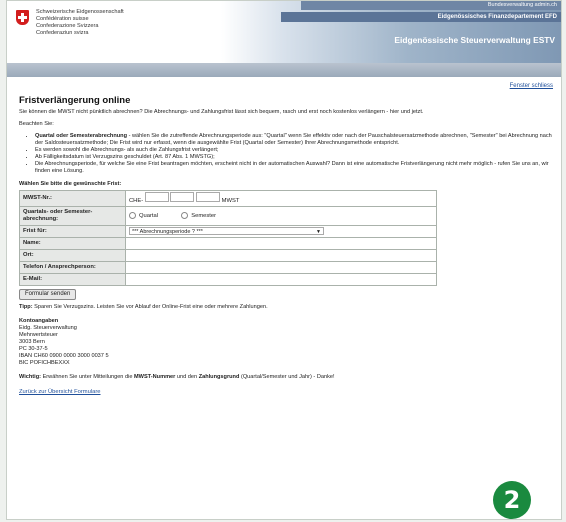 Image resolution: width=566 pixels, height=522 pixels. I want to click on deadline-cell: *** Abrechnungsperiode ? *** ▼, so click(281, 231).